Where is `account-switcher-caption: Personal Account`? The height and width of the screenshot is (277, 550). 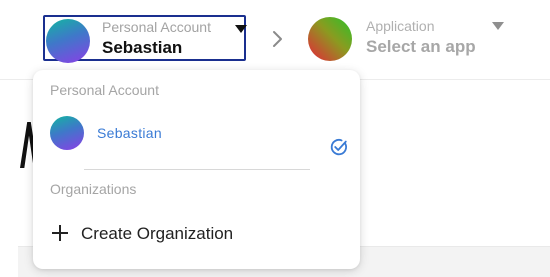 account-switcher-caption: Personal Account is located at coordinates (156, 27).